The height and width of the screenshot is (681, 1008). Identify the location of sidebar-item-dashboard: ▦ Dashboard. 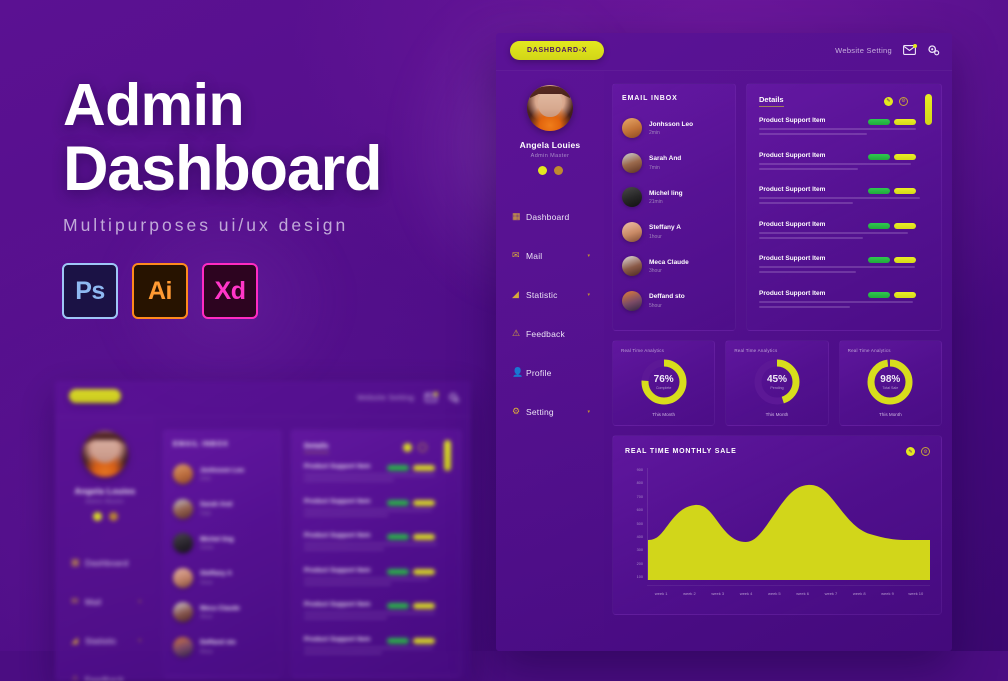
(550, 216).